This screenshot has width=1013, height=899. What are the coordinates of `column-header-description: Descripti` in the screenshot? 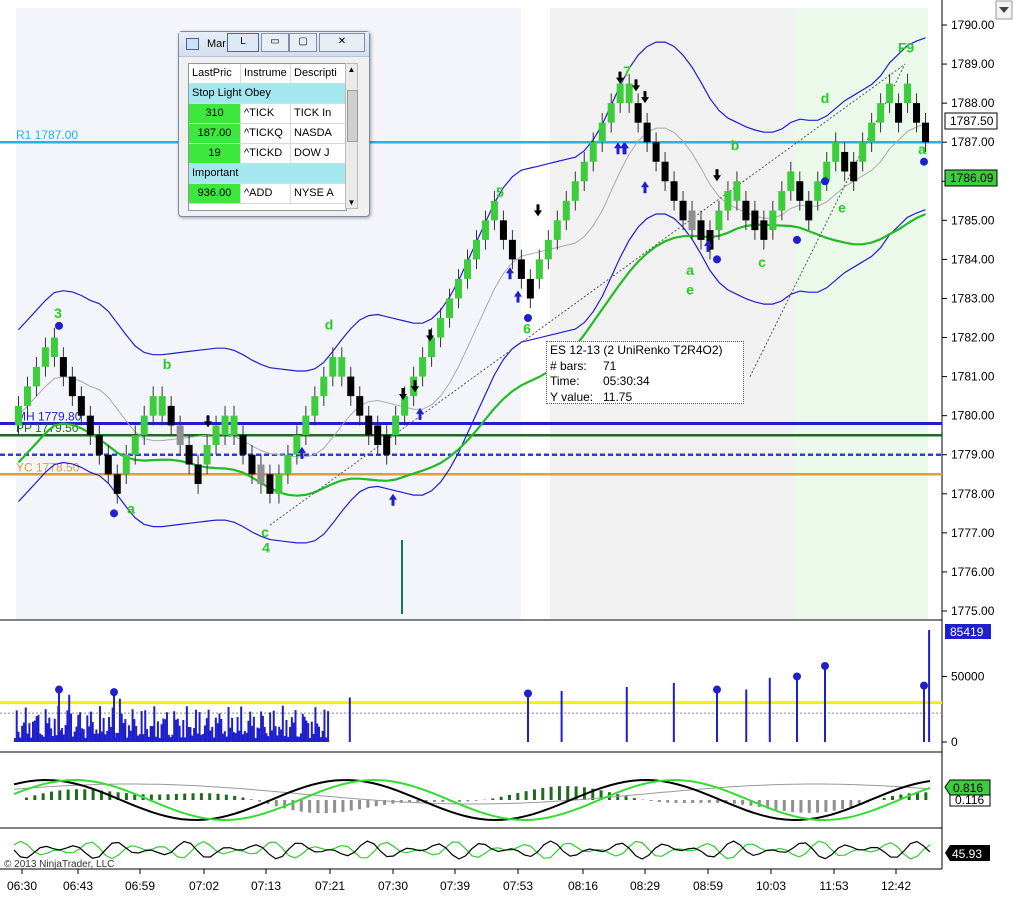 It's located at (318, 73).